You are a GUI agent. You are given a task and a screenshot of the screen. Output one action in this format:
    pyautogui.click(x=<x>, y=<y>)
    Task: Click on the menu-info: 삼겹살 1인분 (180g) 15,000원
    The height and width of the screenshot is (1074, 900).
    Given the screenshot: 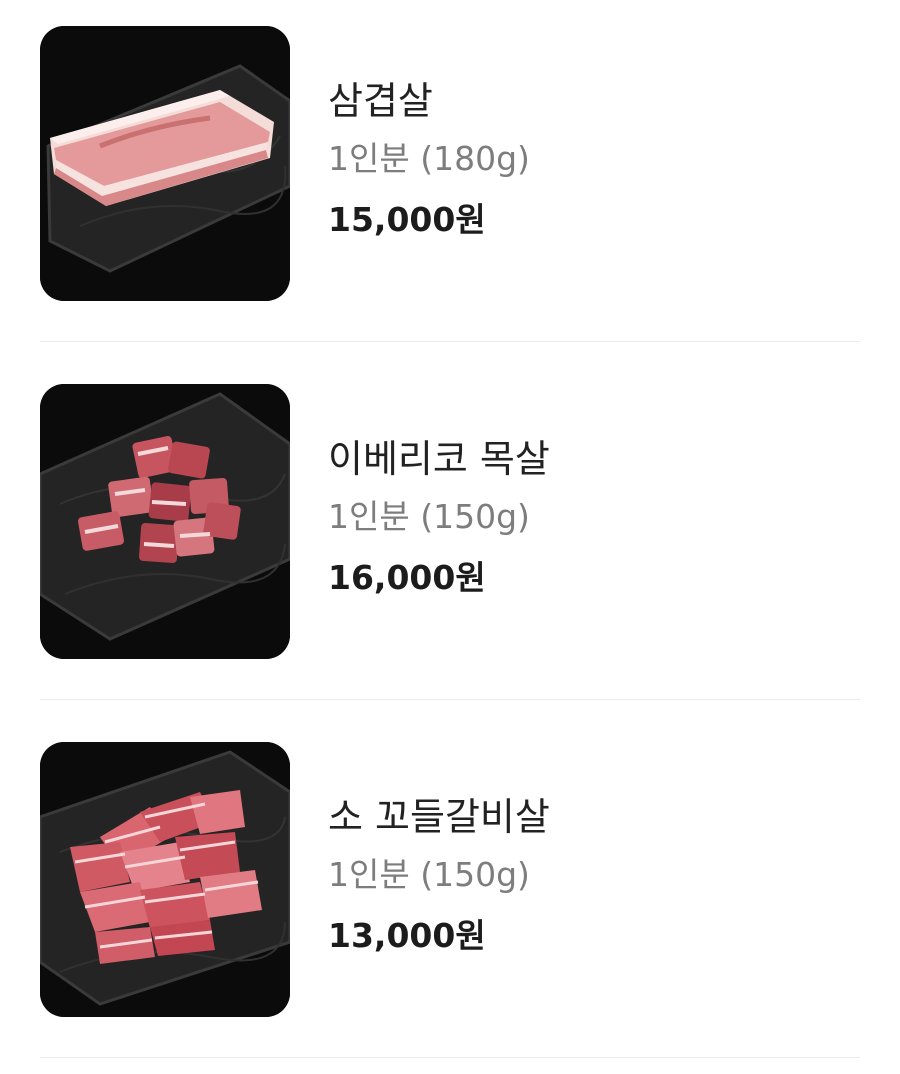 What is the action you would take?
    pyautogui.click(x=429, y=162)
    